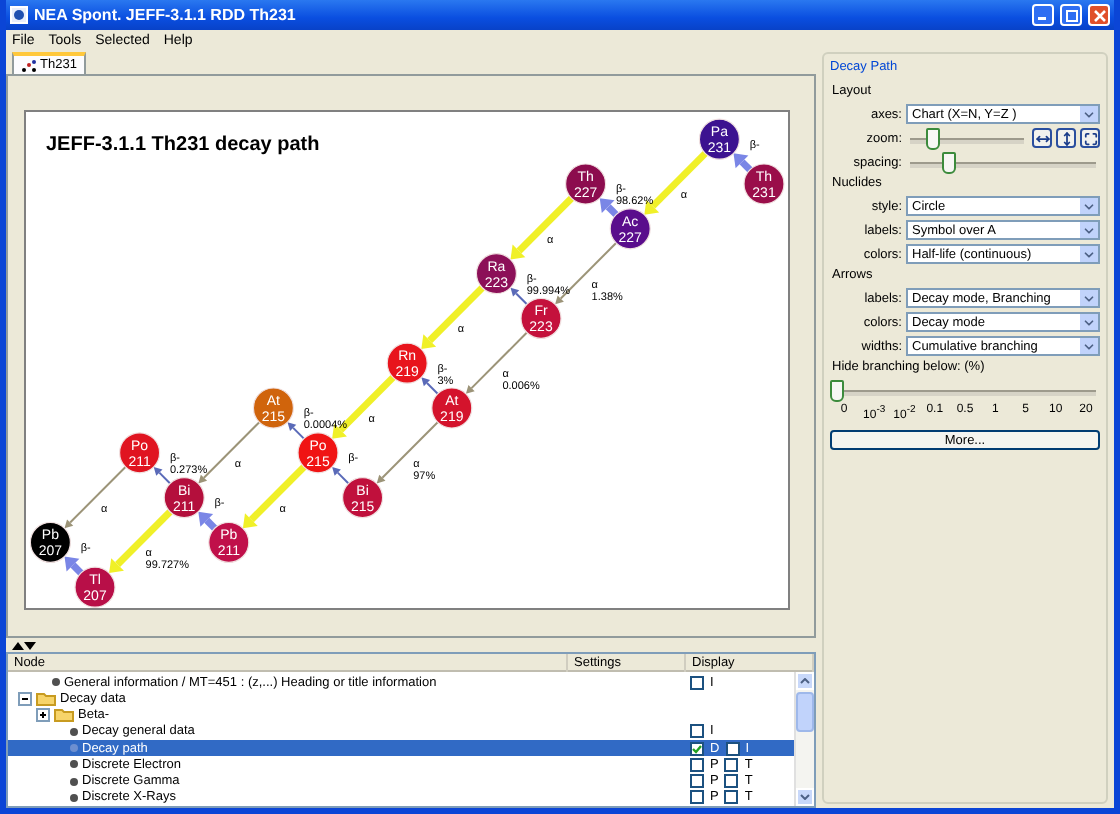 The image size is (1120, 814). I want to click on fit-height-button, so click(1066, 138).